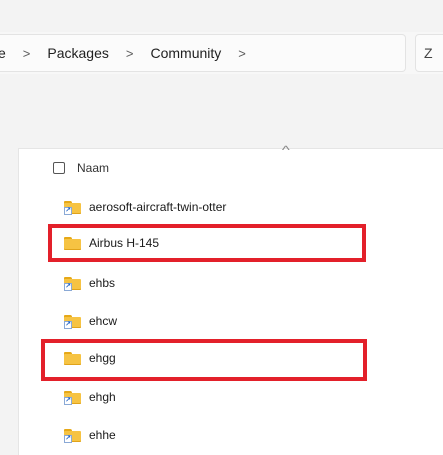  I want to click on column-header-name: Naam, so click(81, 168).